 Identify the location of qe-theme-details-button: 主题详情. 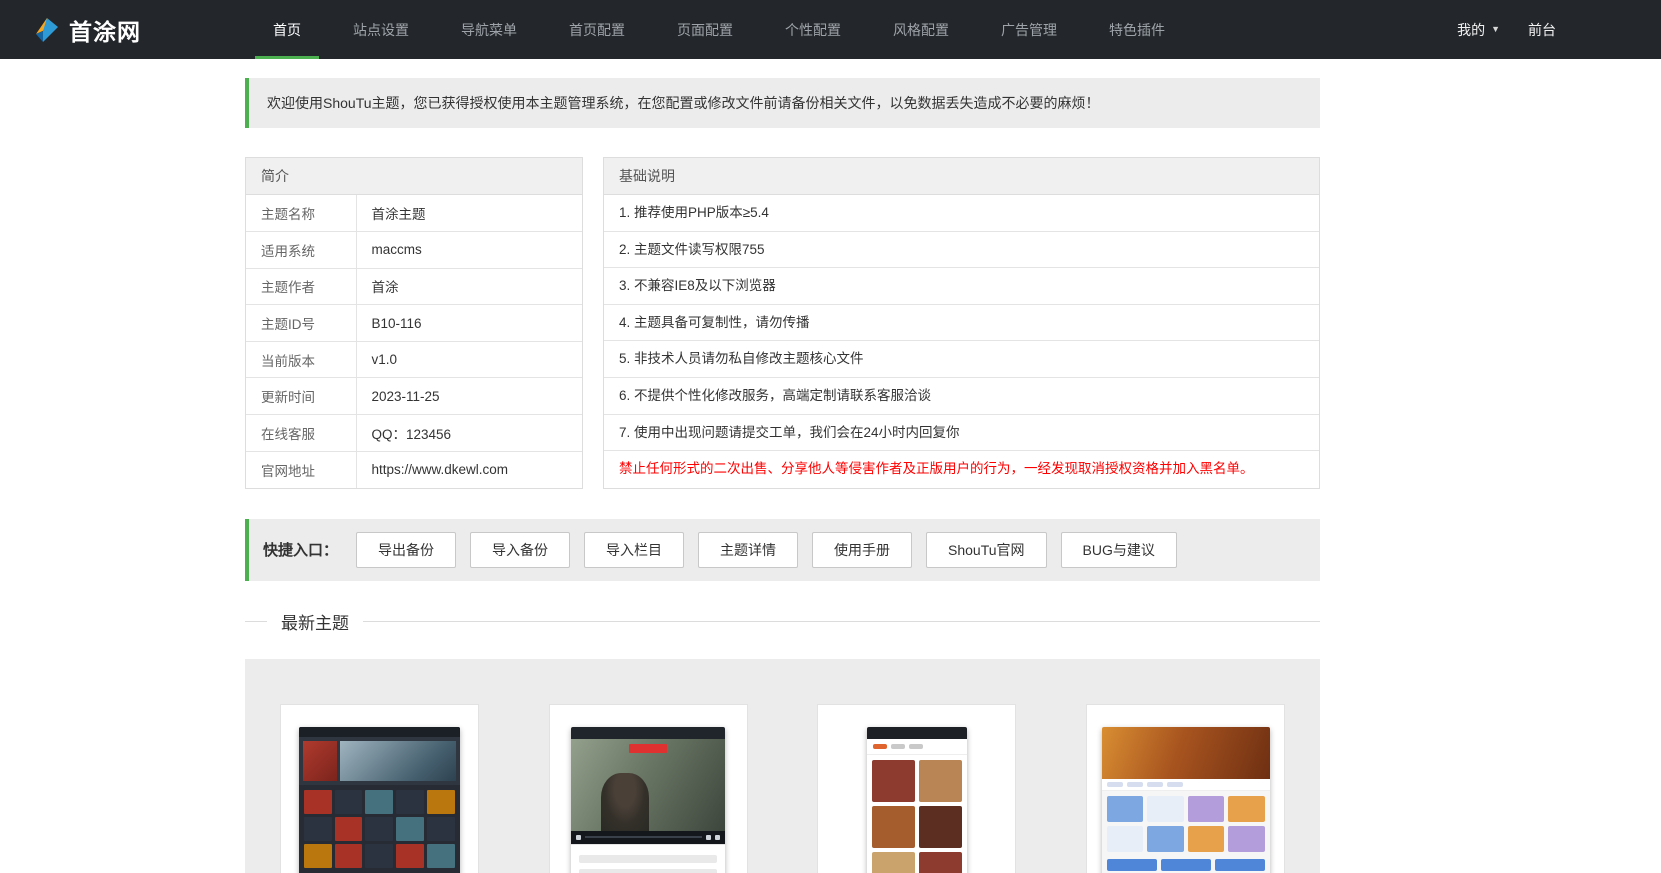
(748, 549).